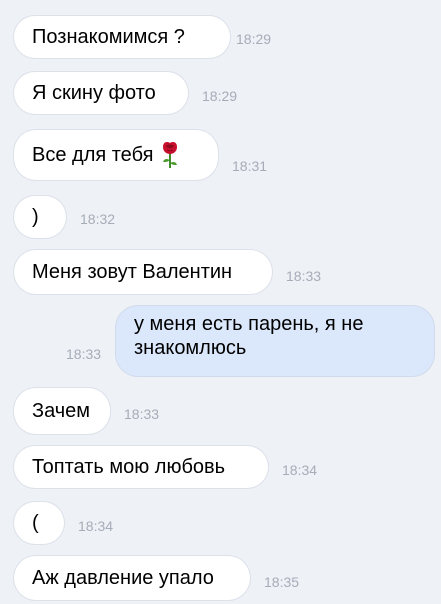 This screenshot has width=441, height=604. I want to click on message-text: Я скину фото, so click(94, 93).